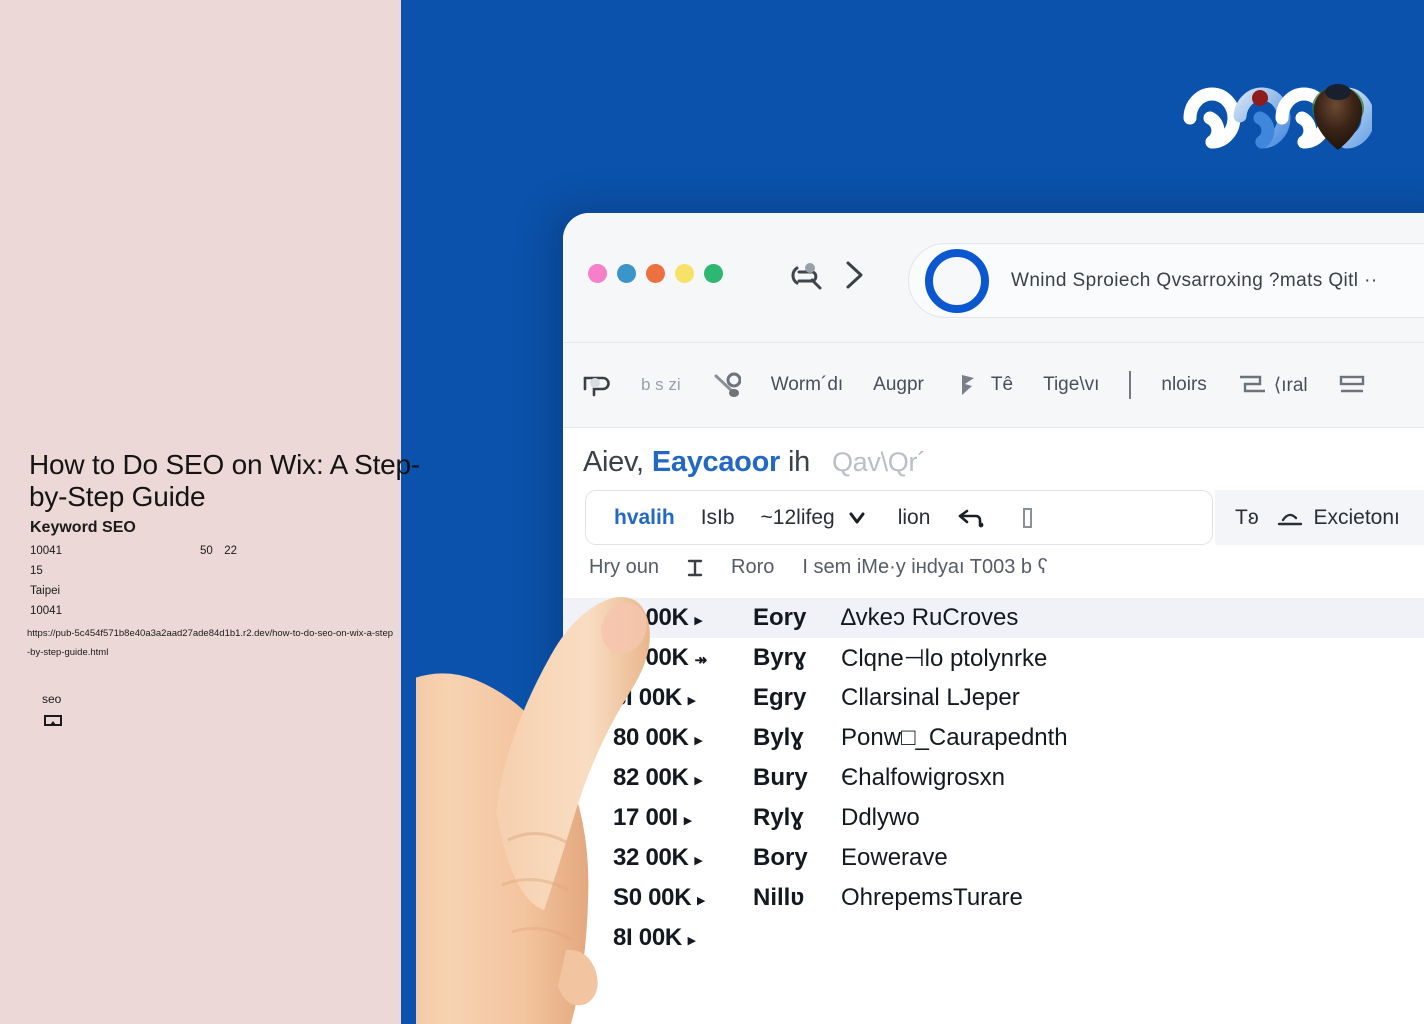 This screenshot has height=1024, width=1424. I want to click on heading-suffix: ih, so click(799, 462).